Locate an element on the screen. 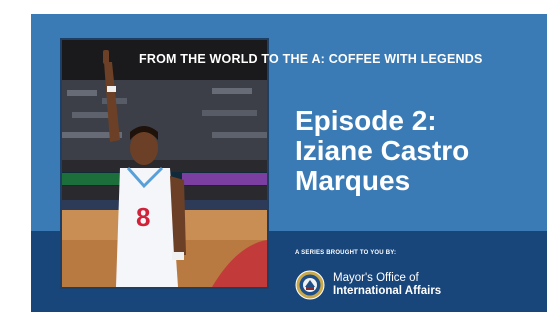 This screenshot has width=547, height=312. episode-title-line-1: Episode 2: is located at coordinates (366, 120).